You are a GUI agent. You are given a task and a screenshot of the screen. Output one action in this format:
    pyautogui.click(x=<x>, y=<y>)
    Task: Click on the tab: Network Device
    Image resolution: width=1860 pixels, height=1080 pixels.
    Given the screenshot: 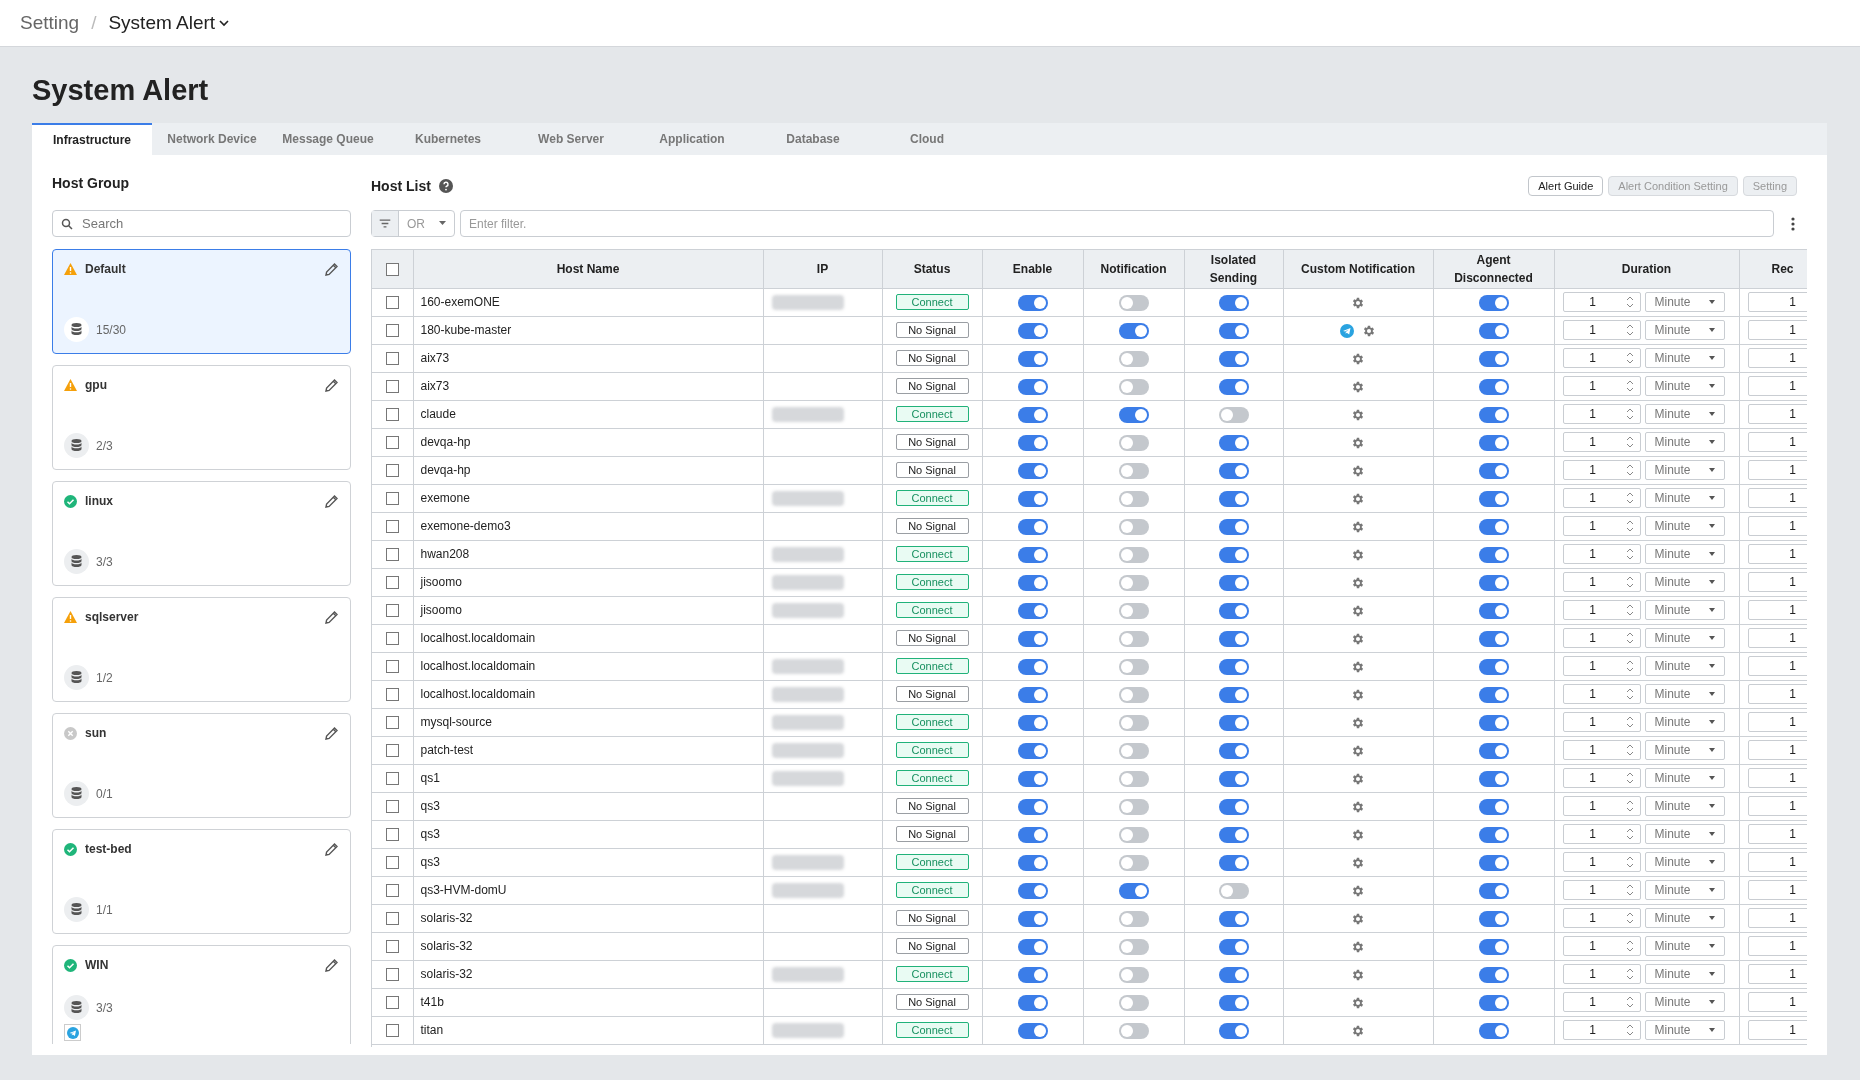 What is the action you would take?
    pyautogui.click(x=212, y=139)
    